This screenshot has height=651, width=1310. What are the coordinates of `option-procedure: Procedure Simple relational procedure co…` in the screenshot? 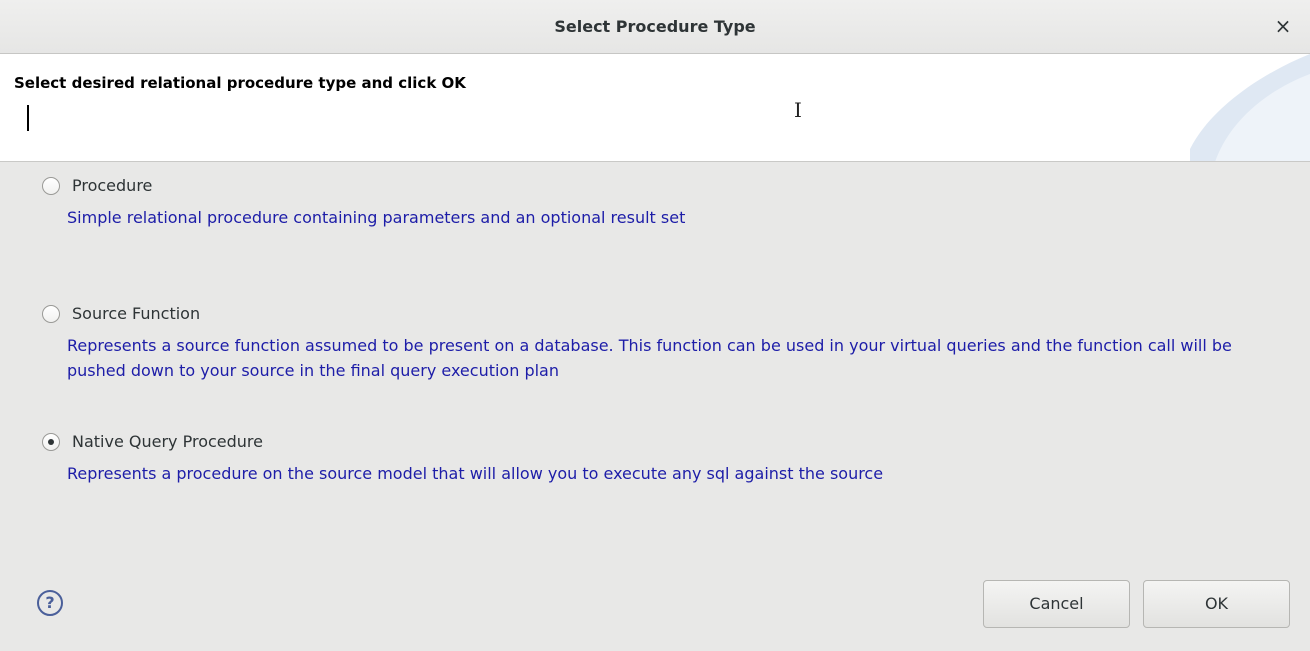 It's located at (654, 203).